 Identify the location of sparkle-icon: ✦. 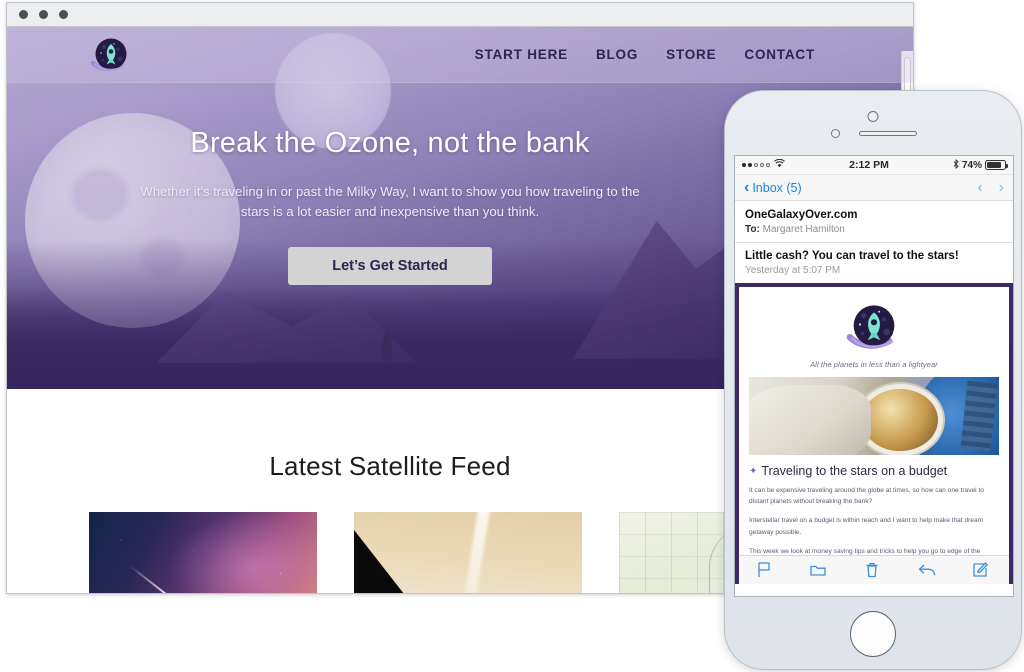
(753, 471).